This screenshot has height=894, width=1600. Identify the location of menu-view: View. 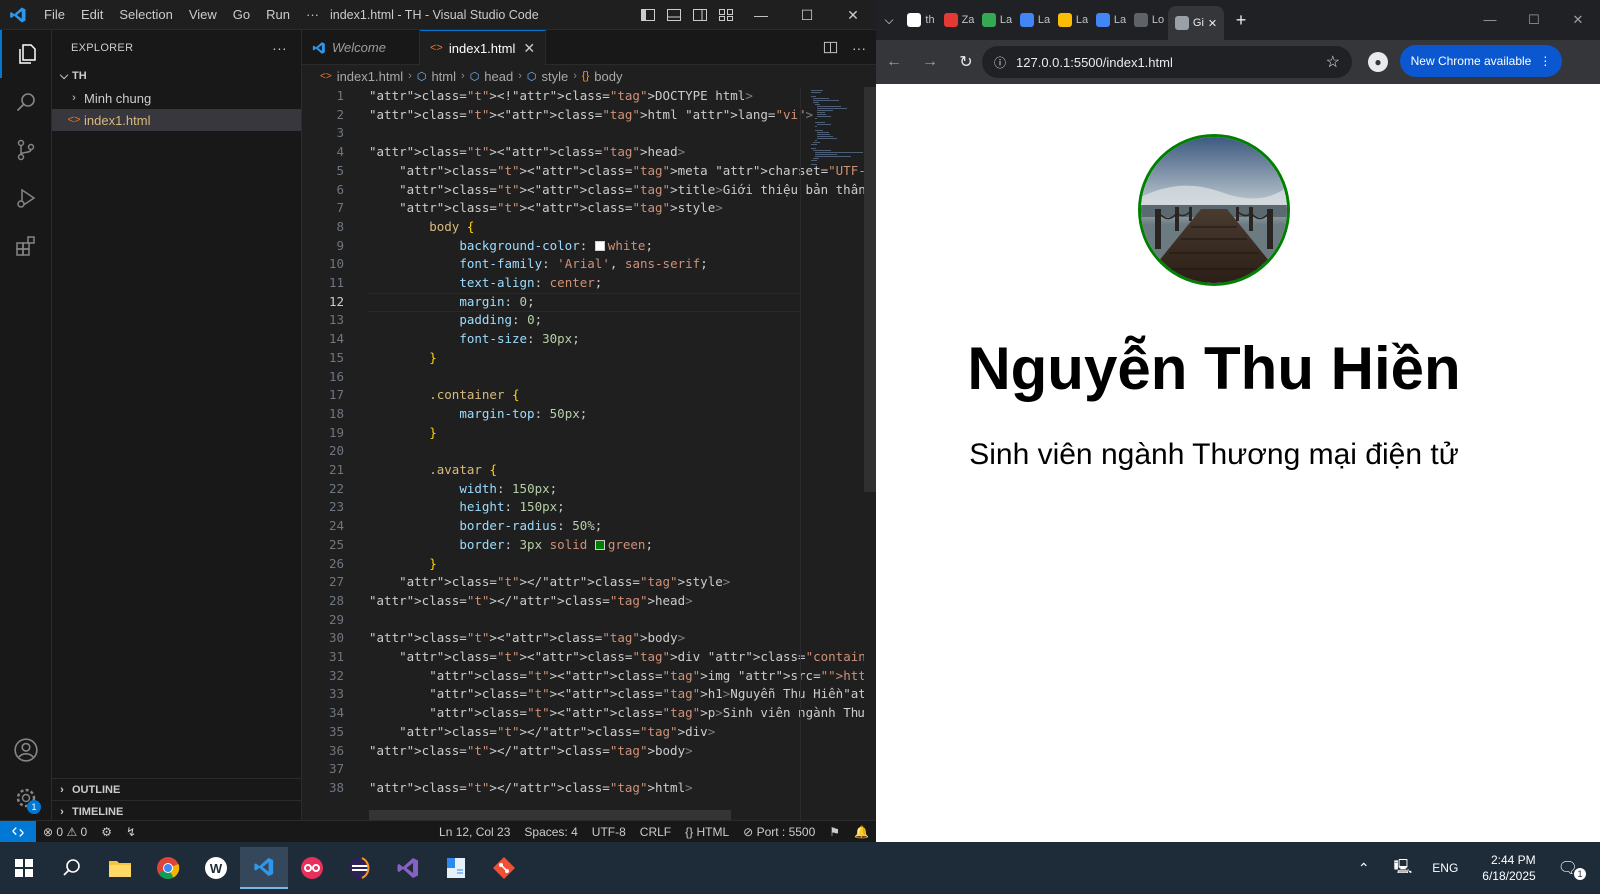
(203, 15).